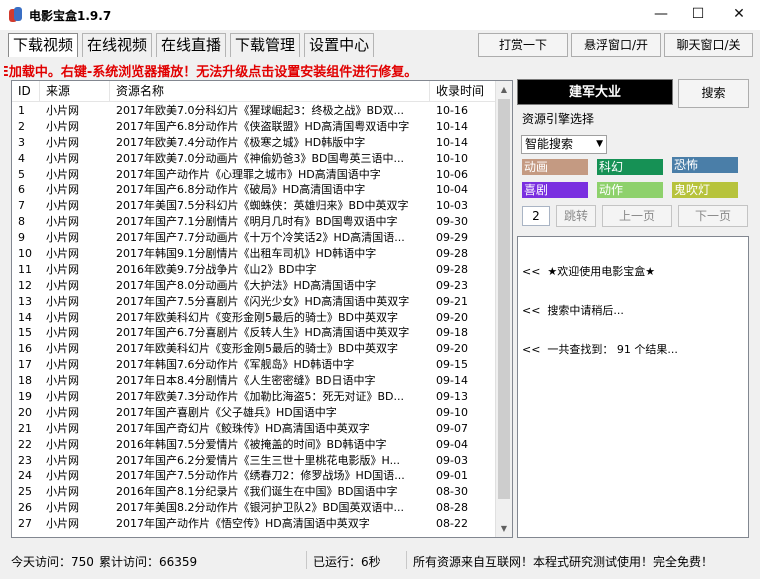  I want to click on category-animation: 动画, so click(555, 167).